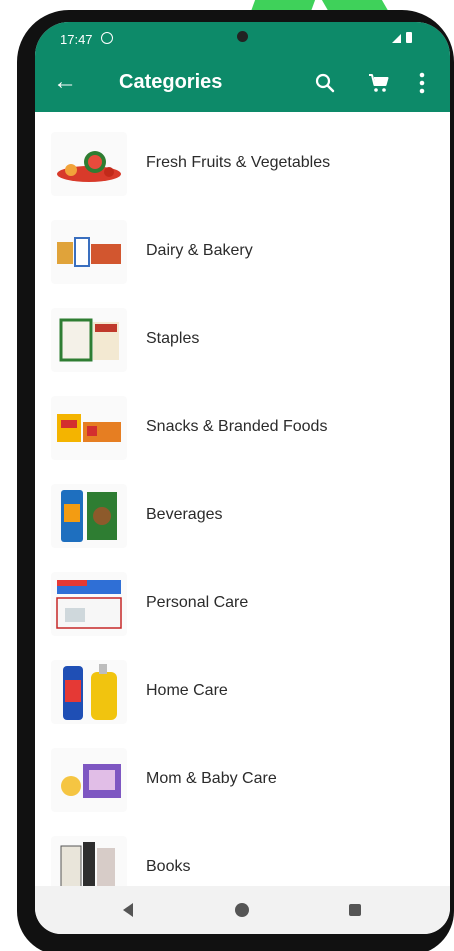  I want to click on system-nav-bar, so click(242, 910).